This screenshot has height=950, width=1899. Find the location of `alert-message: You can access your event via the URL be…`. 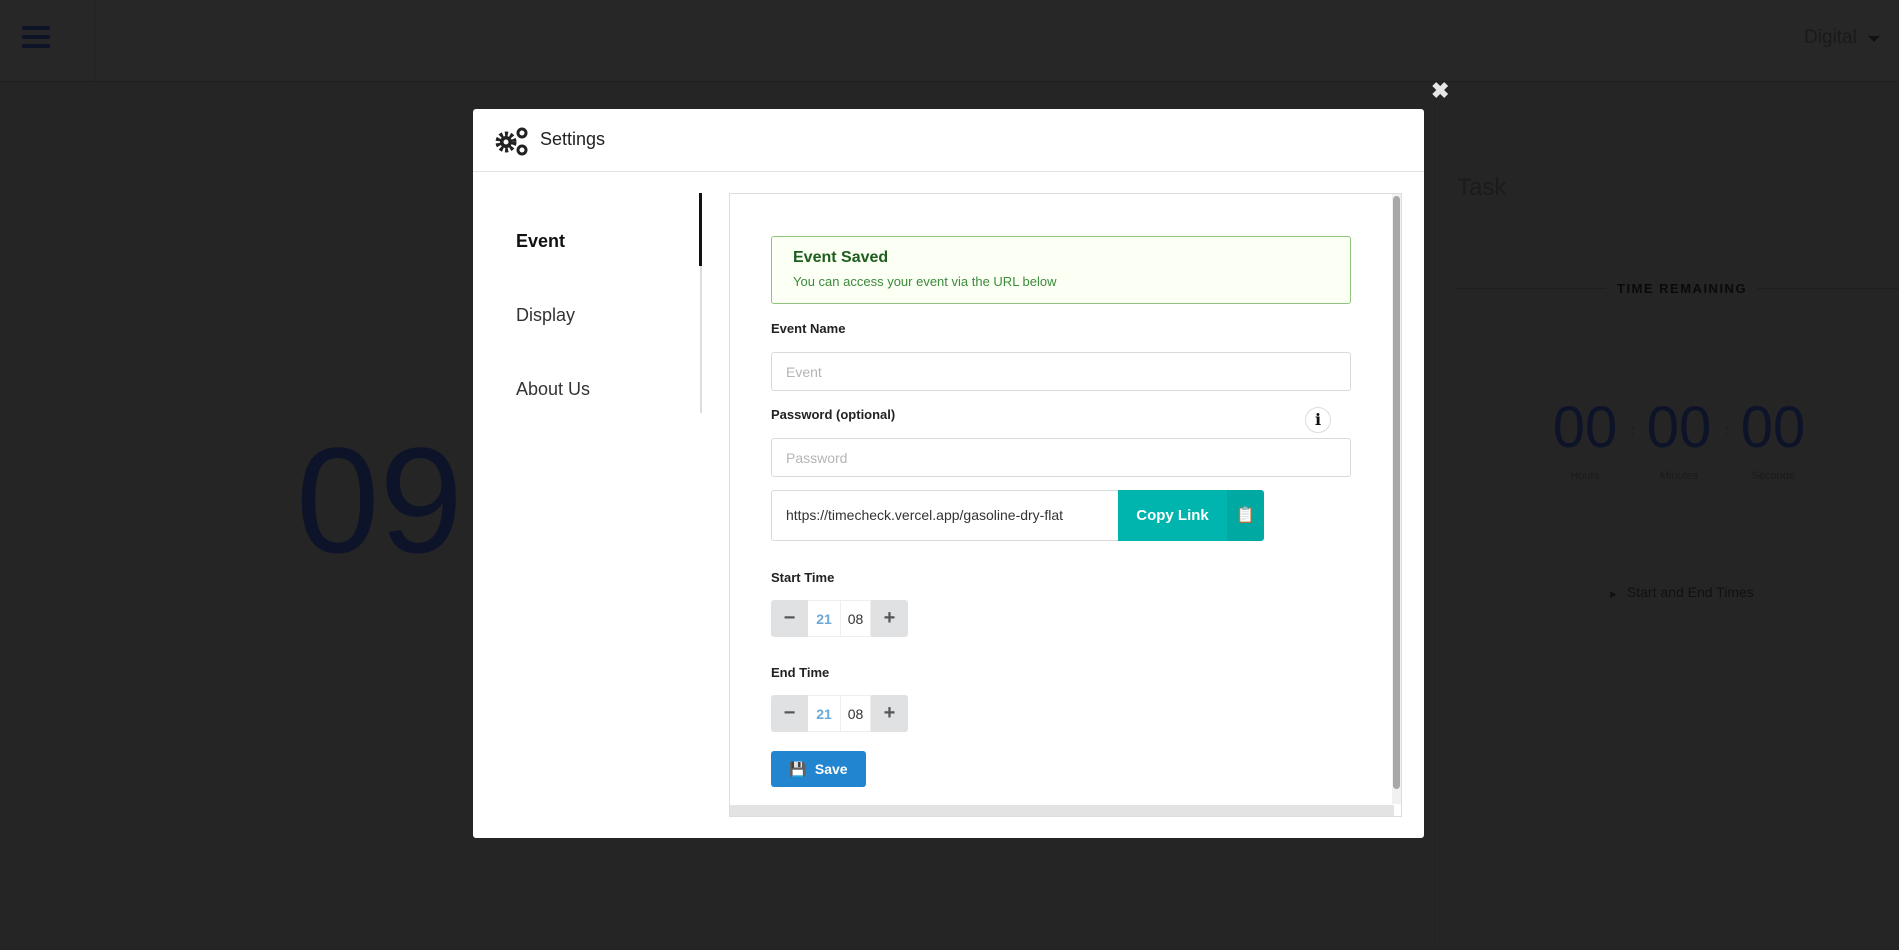

alert-message: You can access your event via the URL be… is located at coordinates (925, 281).